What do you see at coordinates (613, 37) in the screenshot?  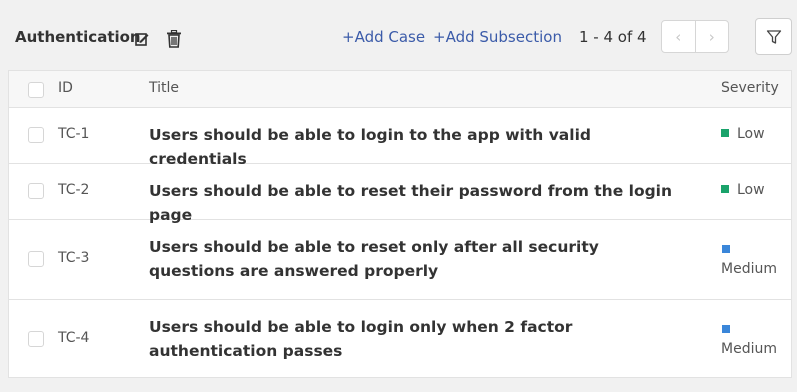 I see `pagination-text: 1 - 4 of 4` at bounding box center [613, 37].